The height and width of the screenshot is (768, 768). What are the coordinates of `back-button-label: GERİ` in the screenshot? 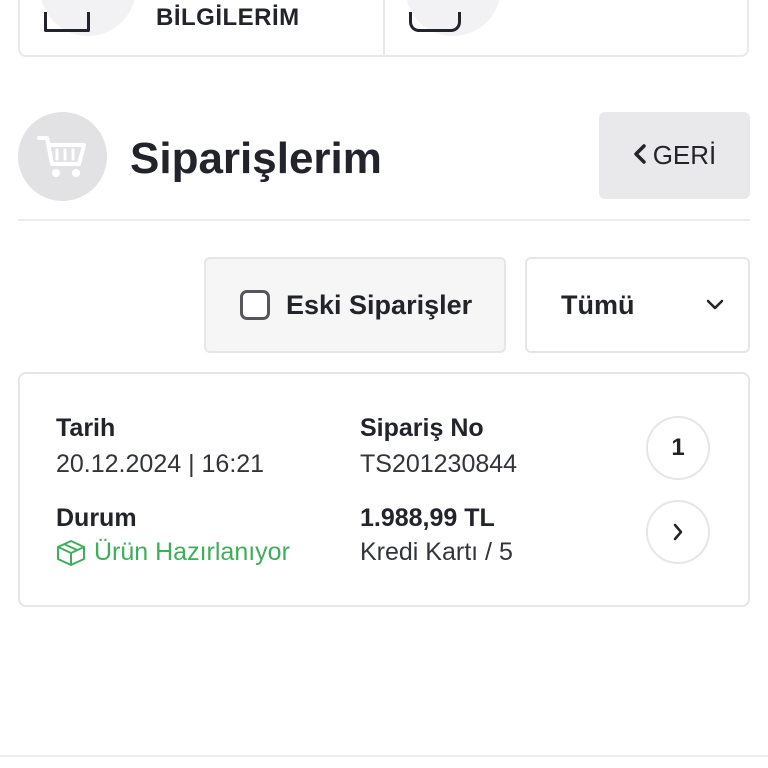 It's located at (684, 155).